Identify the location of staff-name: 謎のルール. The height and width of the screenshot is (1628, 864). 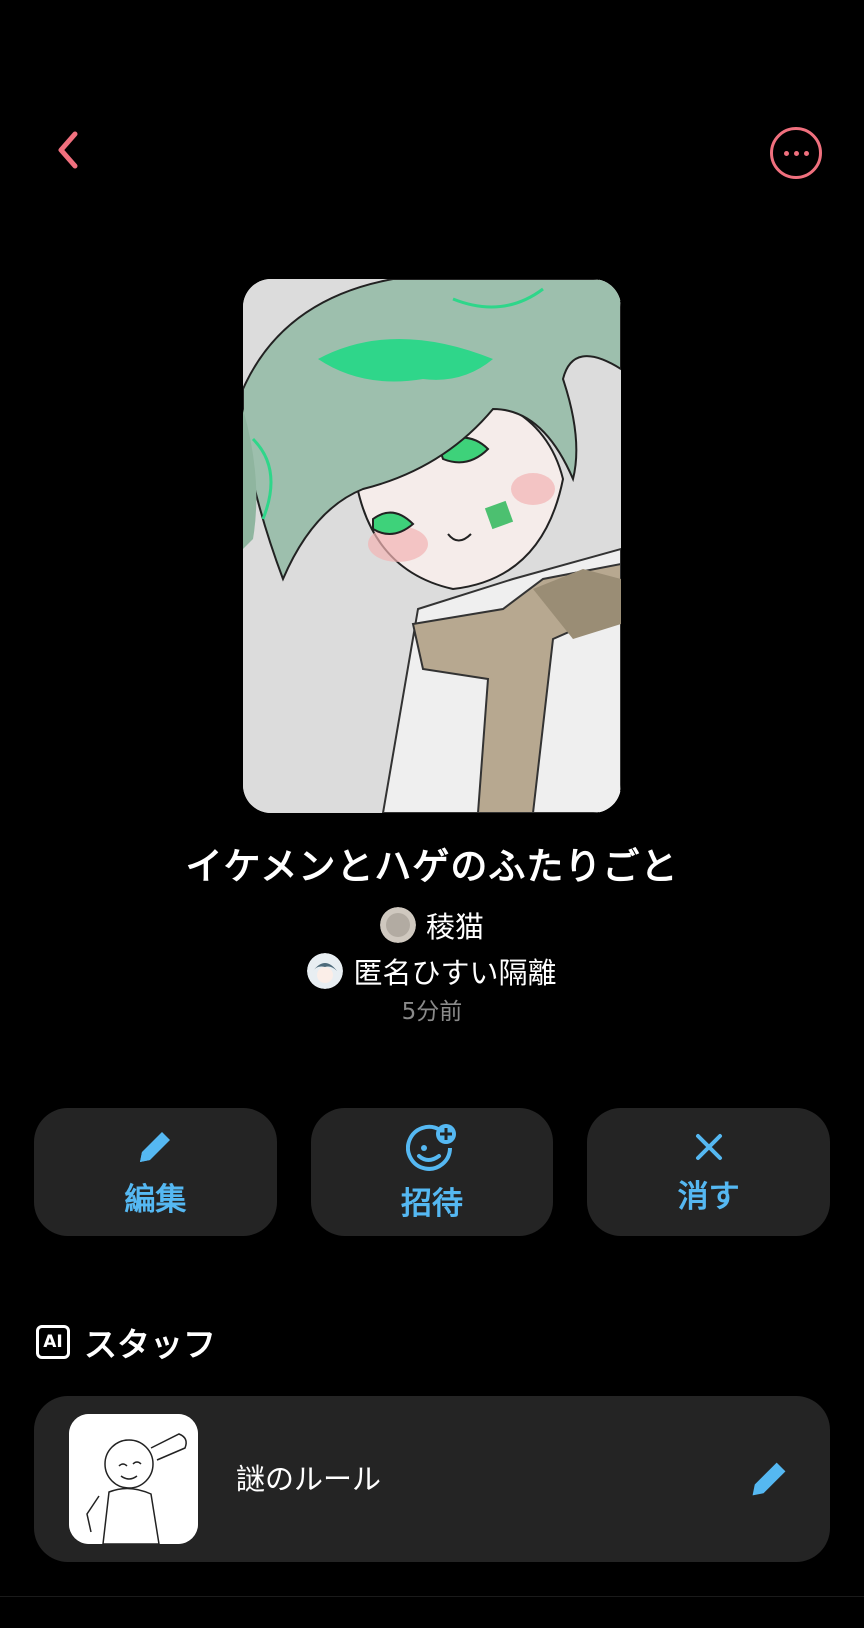
(309, 1479).